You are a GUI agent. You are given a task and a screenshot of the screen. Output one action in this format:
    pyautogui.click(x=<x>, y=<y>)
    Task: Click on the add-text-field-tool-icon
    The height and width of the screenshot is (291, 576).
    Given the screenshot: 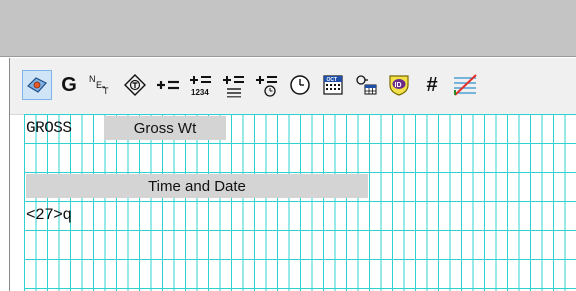 What is the action you would take?
    pyautogui.click(x=234, y=85)
    